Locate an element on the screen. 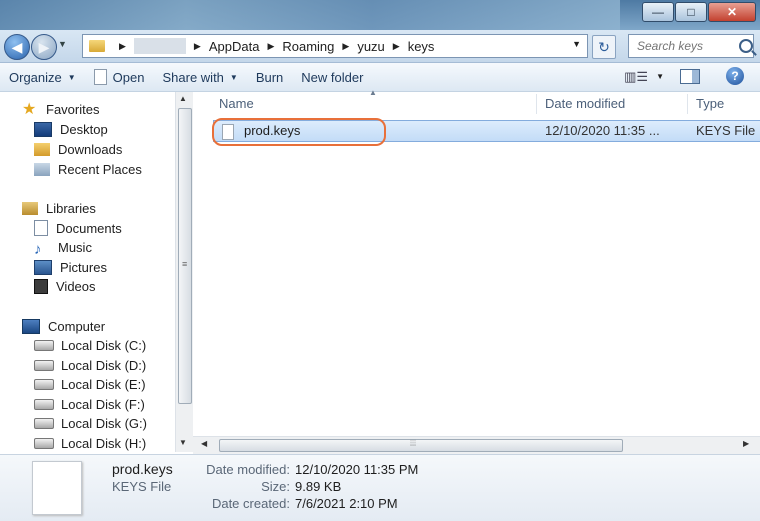 The image size is (760, 521). column-header-name-label: Name is located at coordinates (236, 103).